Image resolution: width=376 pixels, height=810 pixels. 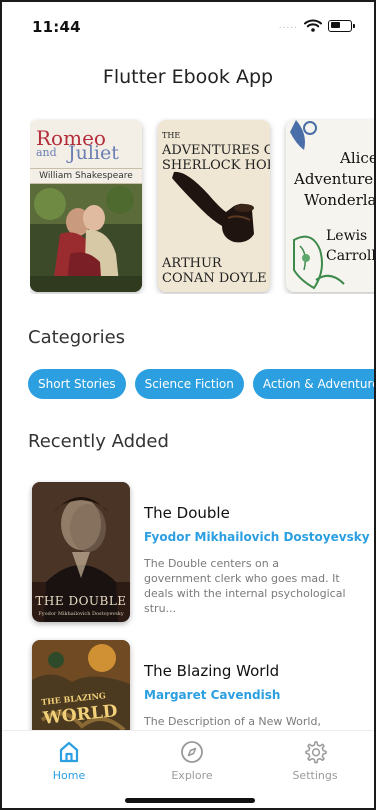 I want to click on cover-author: William Shakespeare, so click(x=86, y=176).